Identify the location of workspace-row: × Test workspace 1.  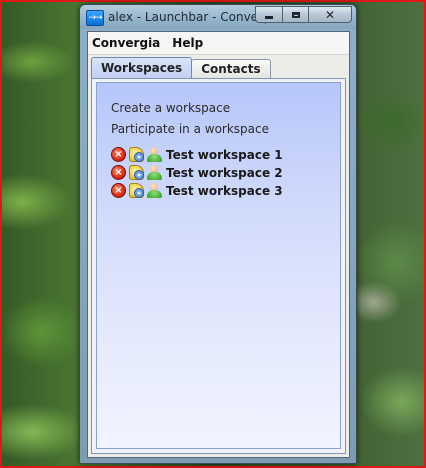
(197, 154).